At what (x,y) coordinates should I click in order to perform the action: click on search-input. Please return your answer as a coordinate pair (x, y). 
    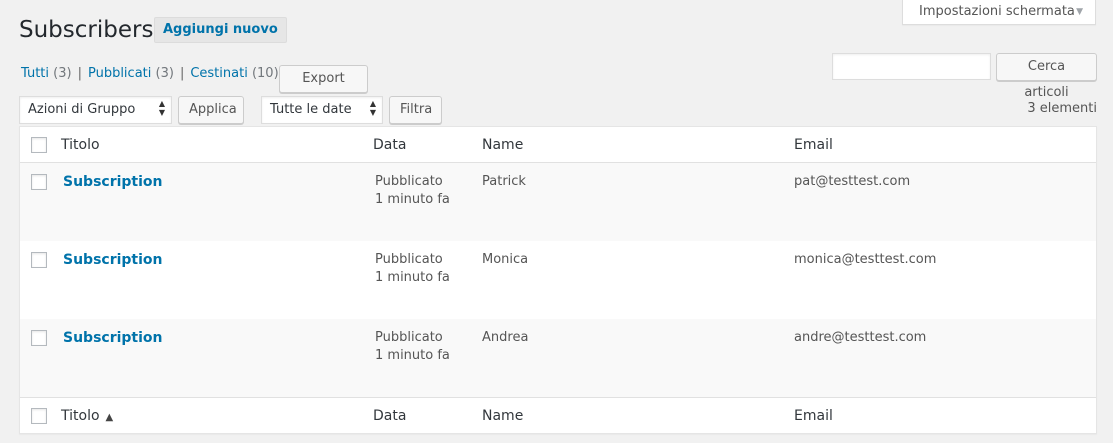
    Looking at the image, I should click on (911, 66).